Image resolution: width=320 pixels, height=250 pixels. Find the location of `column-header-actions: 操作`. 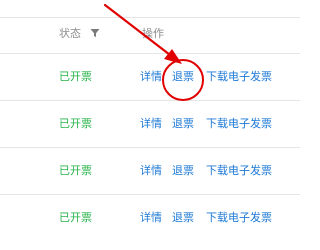

column-header-actions: 操作 is located at coordinates (153, 33).